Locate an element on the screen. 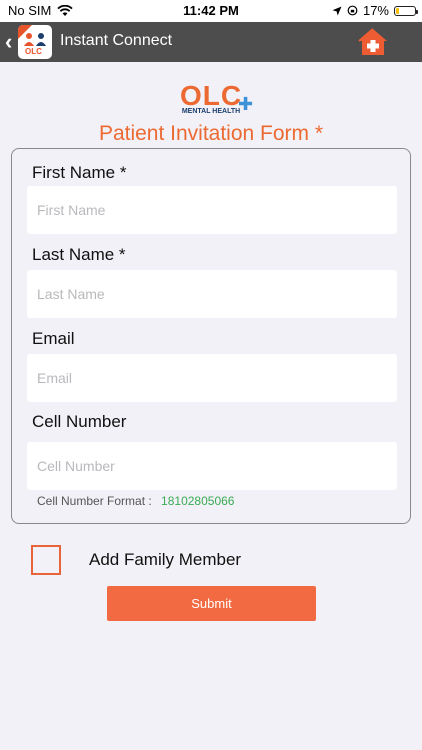 This screenshot has width=422, height=750. add-family-member-checkbox is located at coordinates (46, 560).